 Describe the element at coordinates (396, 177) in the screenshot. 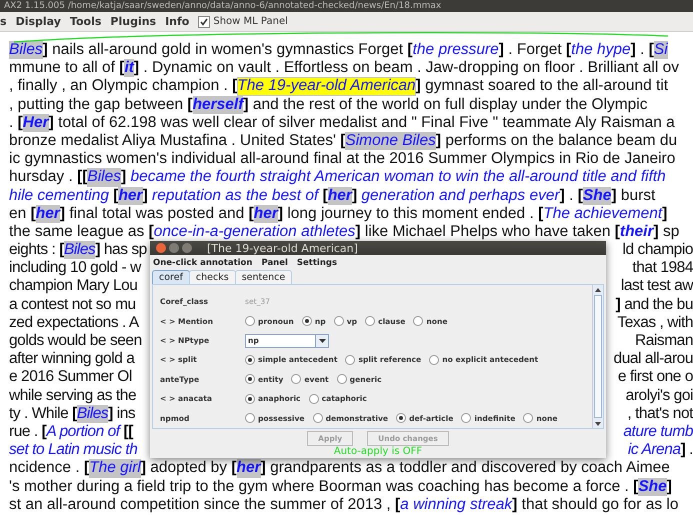

I see `mention-text: became the fourth straight American woman to win the all-around title and fifth` at that location.